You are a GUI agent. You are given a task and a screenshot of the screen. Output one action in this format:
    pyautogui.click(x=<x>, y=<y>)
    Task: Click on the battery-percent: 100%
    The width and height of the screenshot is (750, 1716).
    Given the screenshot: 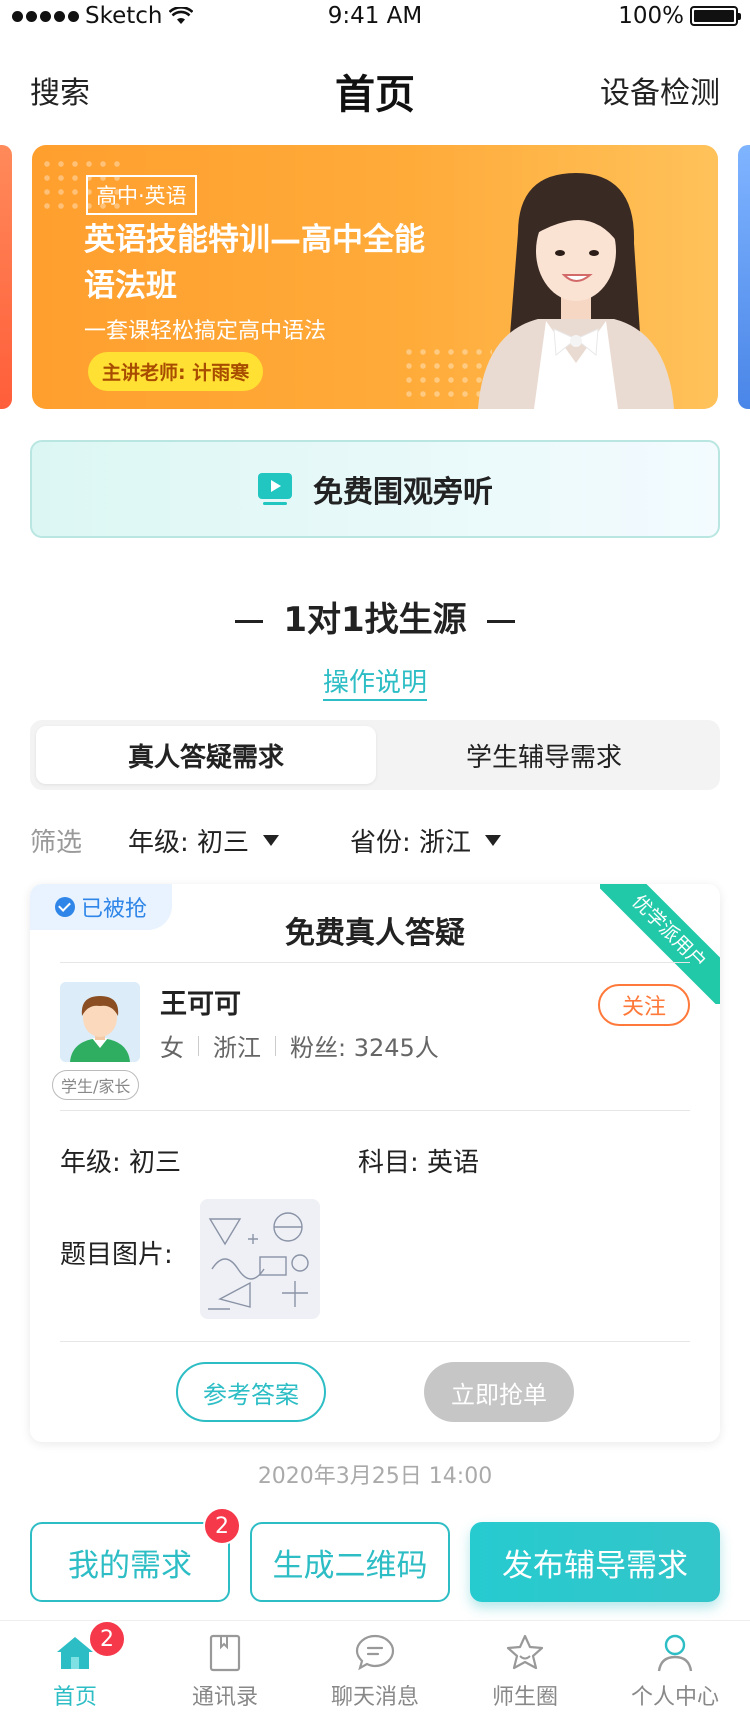 What is the action you would take?
    pyautogui.click(x=651, y=16)
    